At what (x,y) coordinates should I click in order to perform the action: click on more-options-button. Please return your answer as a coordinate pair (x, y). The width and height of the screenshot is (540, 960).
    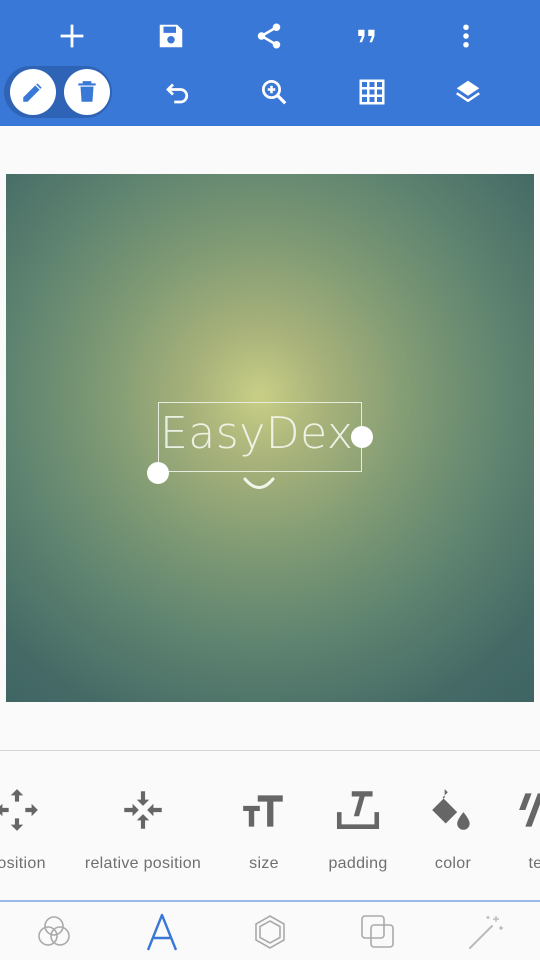
    Looking at the image, I should click on (466, 36).